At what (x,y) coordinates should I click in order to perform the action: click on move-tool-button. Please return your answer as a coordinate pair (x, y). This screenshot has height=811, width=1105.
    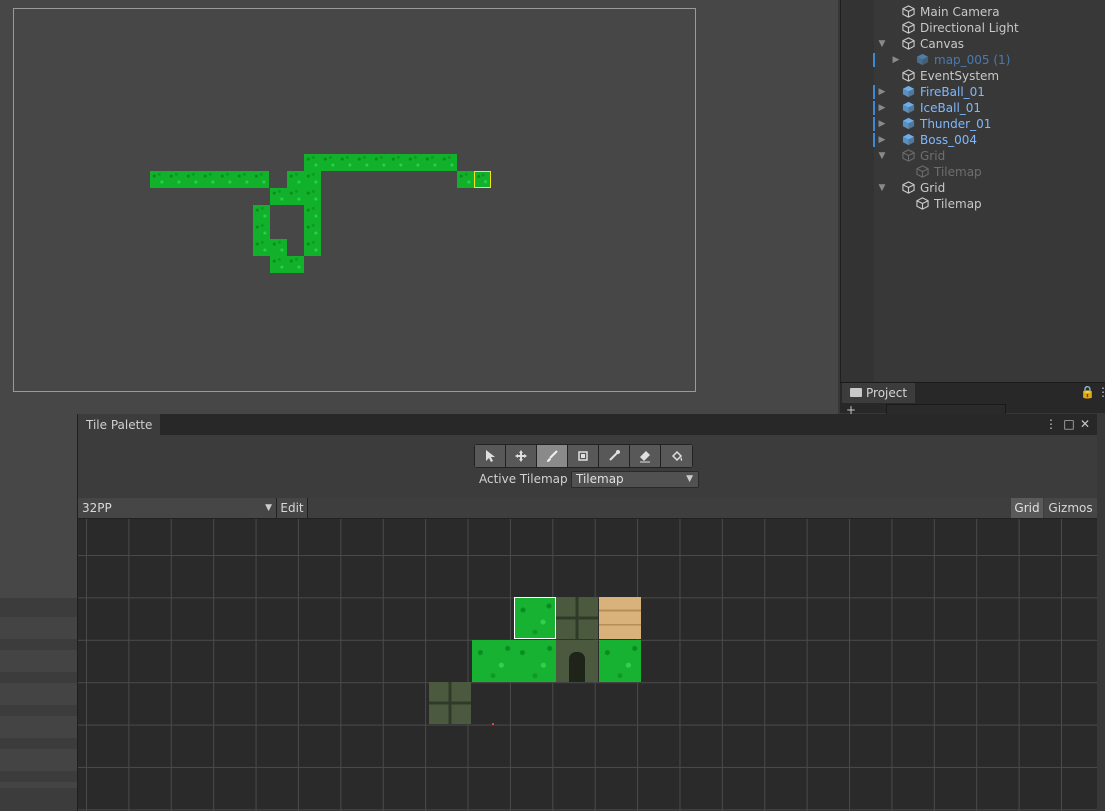
    Looking at the image, I should click on (521, 456).